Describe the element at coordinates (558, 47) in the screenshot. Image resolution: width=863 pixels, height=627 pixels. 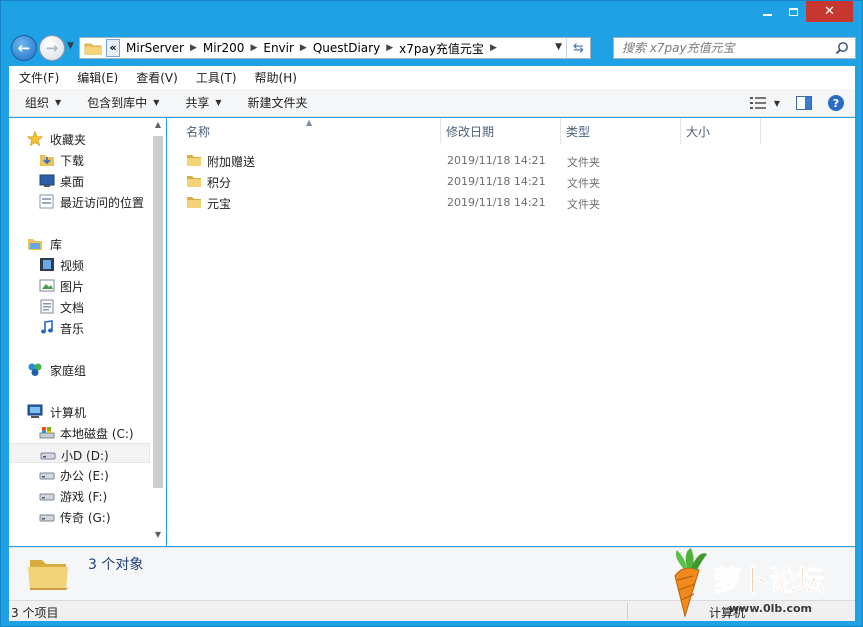
I see `address-history-dropdown-icon: ▼` at that location.